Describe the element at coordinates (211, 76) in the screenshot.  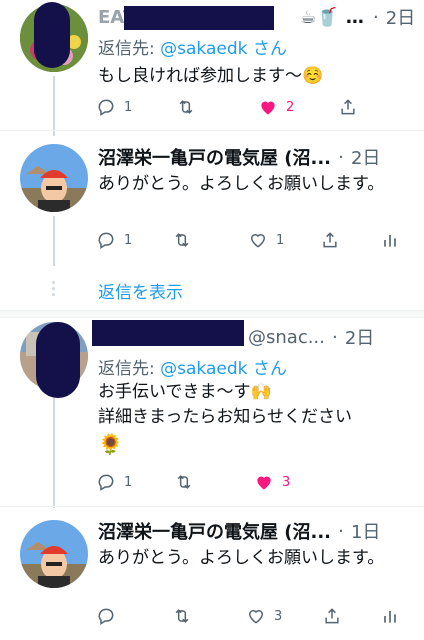
I see `tweet-text: もし良ければ参加します〜☺️` at that location.